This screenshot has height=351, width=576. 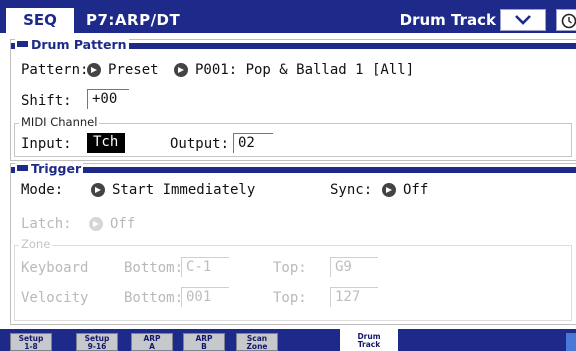 I want to click on keyboard-top-field: G9, so click(x=354, y=267).